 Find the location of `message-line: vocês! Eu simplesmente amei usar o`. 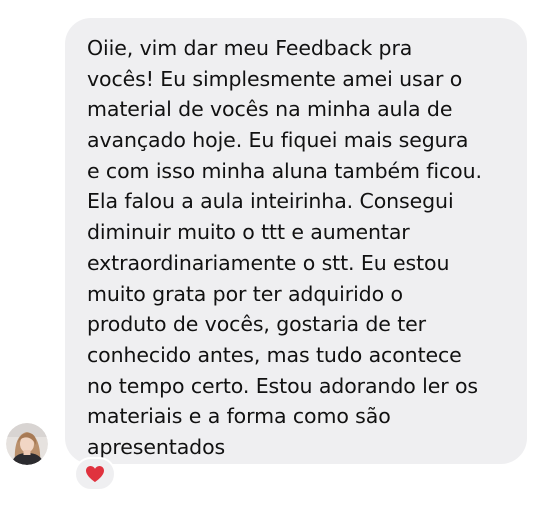

message-line: vocês! Eu simplesmente amei usar o is located at coordinates (275, 78).